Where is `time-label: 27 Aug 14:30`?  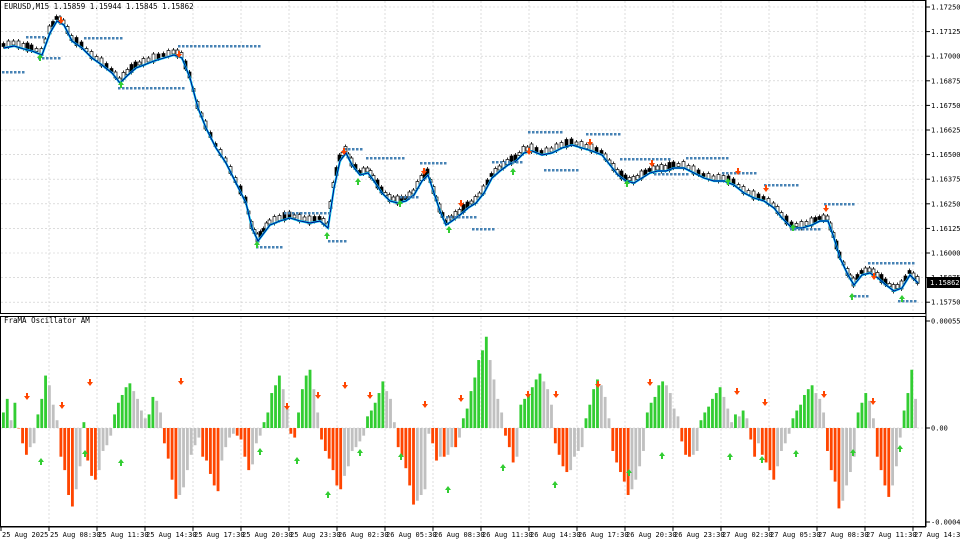 time-label: 27 Aug 14:30 is located at coordinates (937, 535).